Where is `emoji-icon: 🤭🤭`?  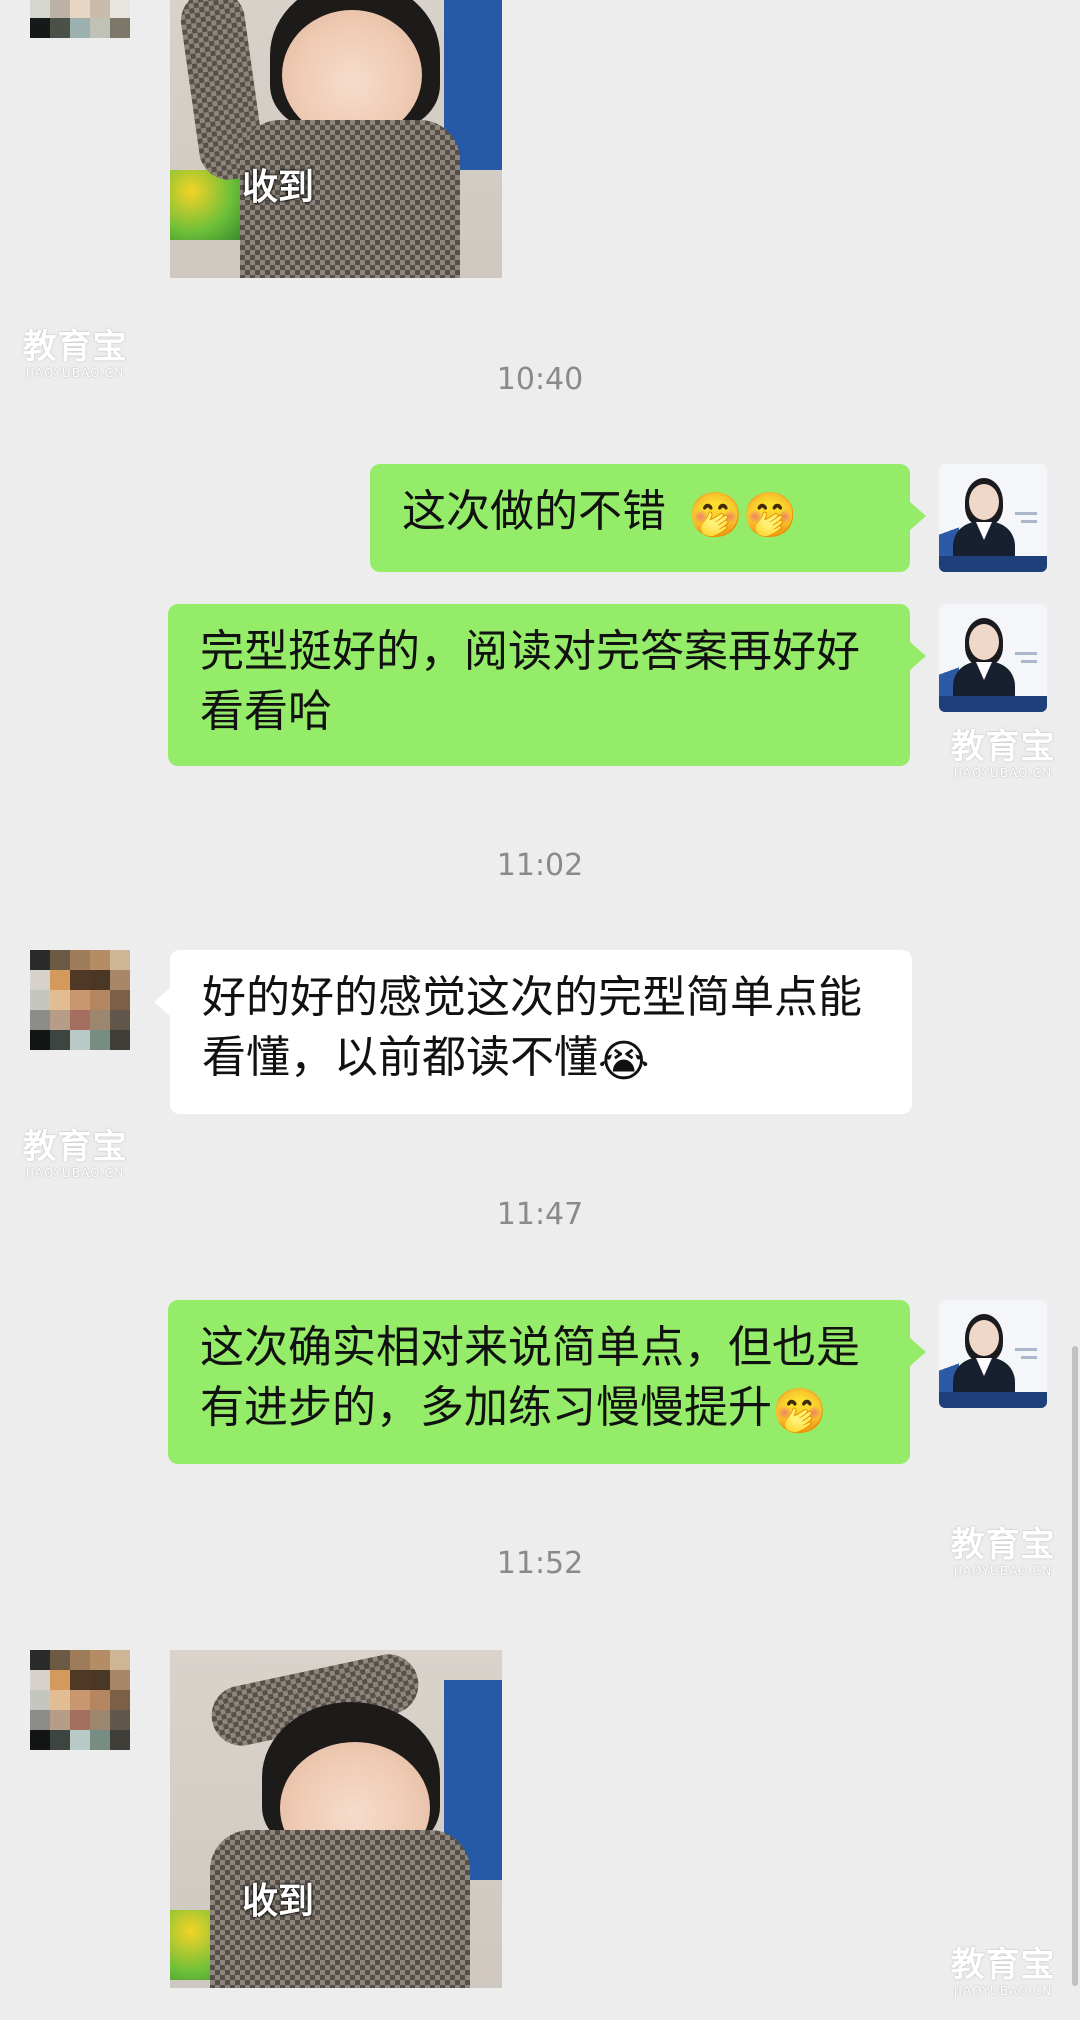 emoji-icon: 🤭🤭 is located at coordinates (743, 515).